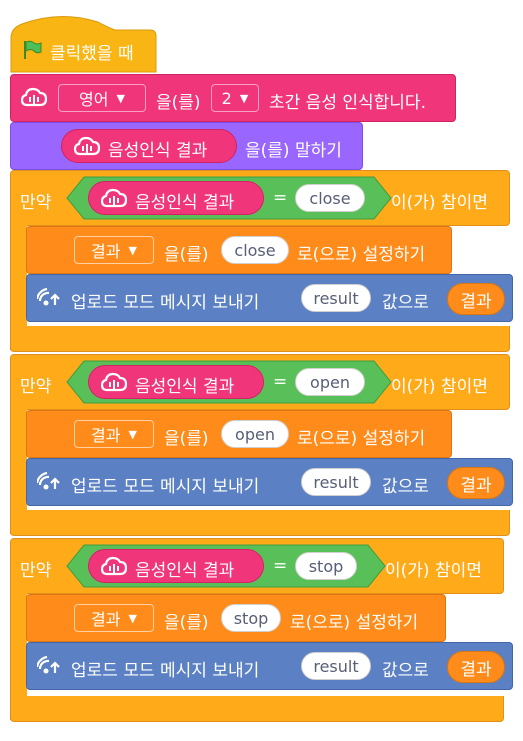  What do you see at coordinates (347, 103) in the screenshot?
I see `recognize-suffix: 초간 음성 인식합니다.` at bounding box center [347, 103].